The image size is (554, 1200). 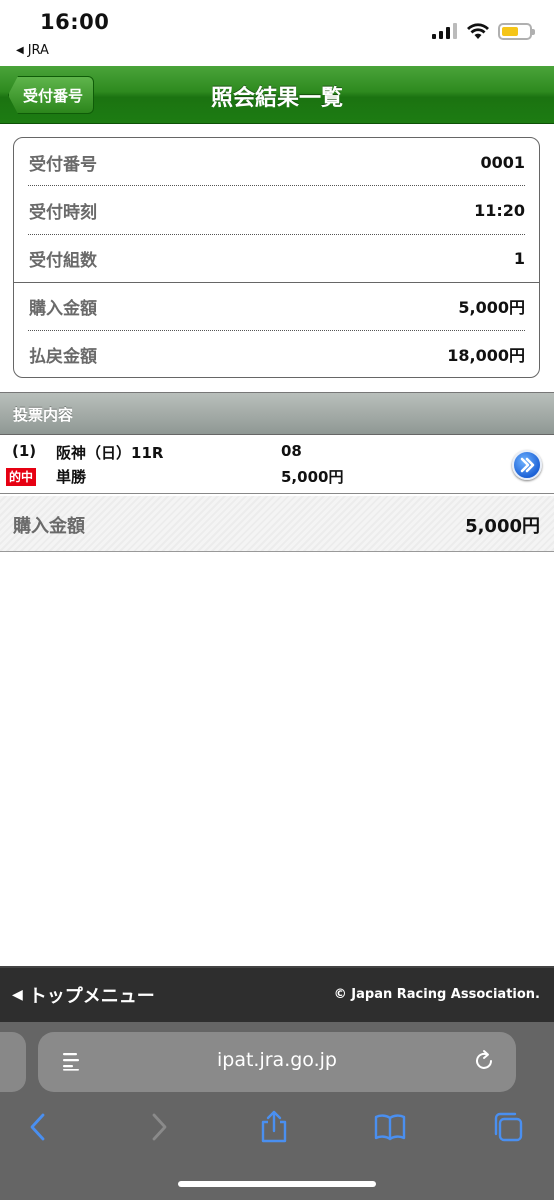 I want to click on top-menu-link: ◀ トップメニュー, so click(x=83, y=995).